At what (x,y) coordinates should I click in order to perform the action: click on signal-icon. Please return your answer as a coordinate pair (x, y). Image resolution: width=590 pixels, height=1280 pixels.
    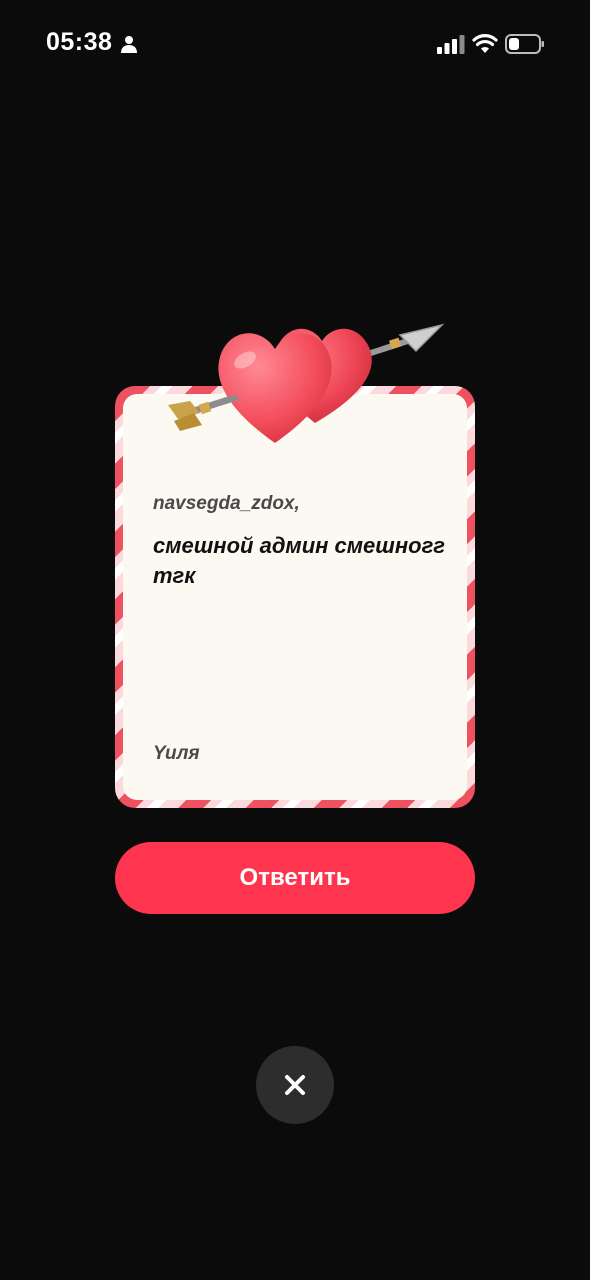
    Looking at the image, I should click on (451, 44).